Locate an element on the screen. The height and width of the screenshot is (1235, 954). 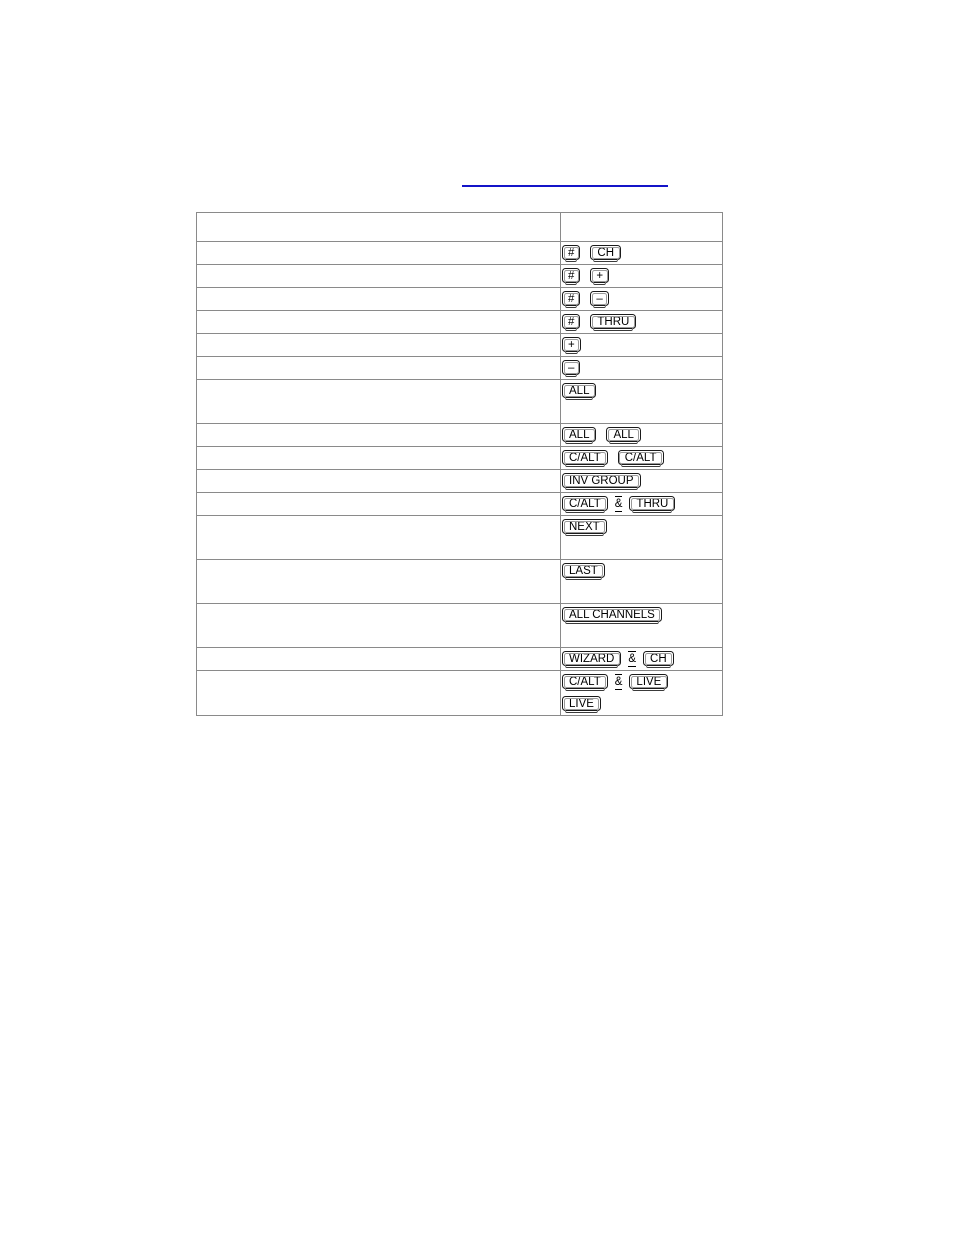
table-row: # + is located at coordinates (459, 276).